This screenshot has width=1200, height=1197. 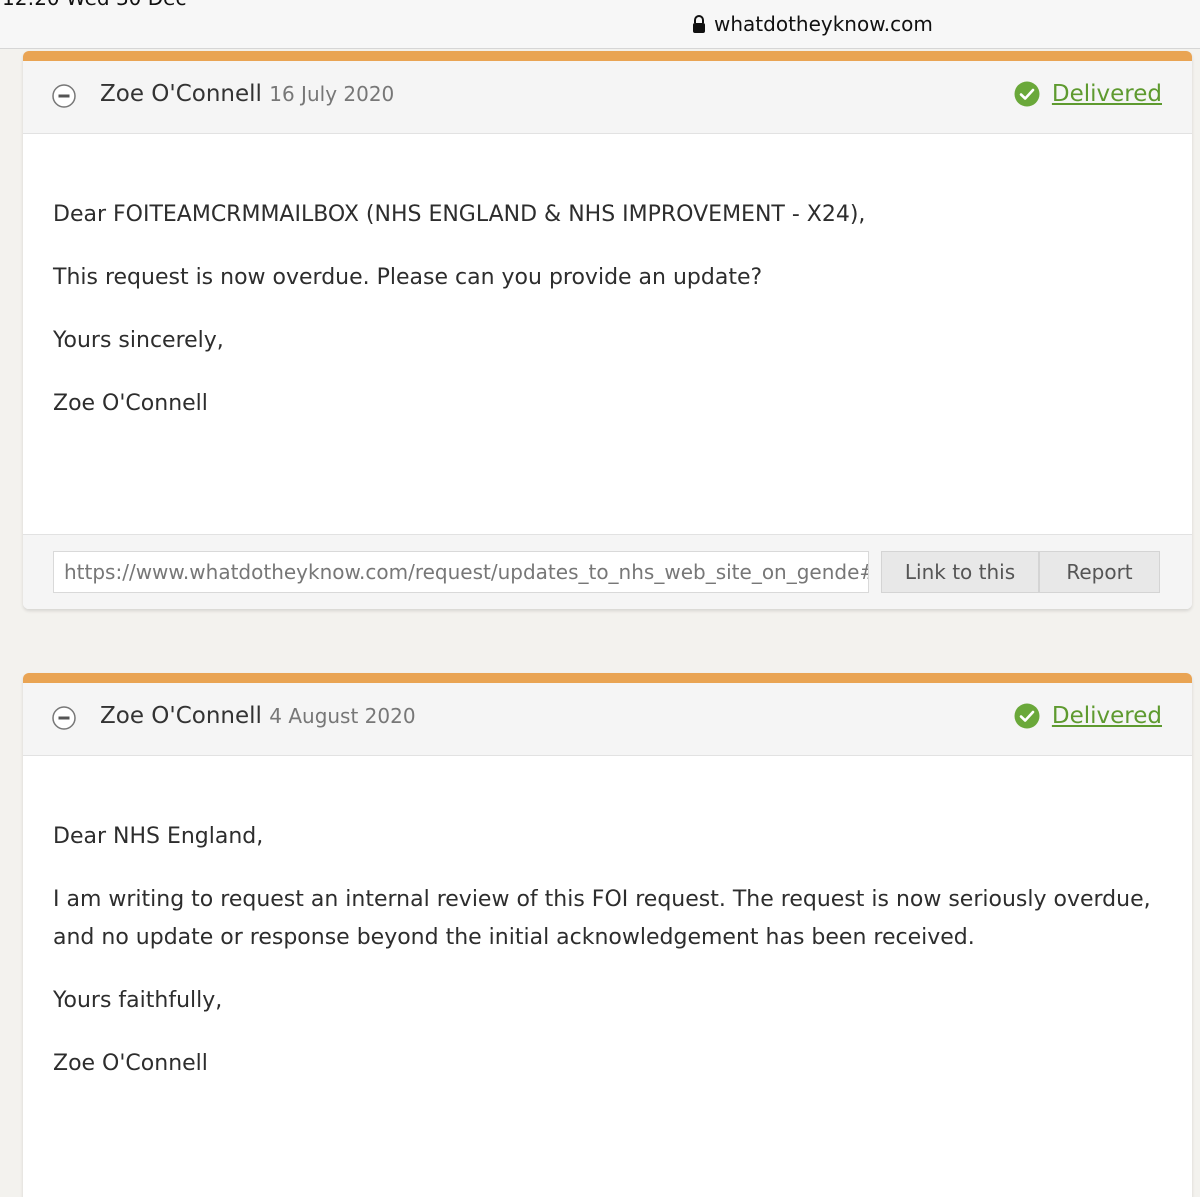 What do you see at coordinates (332, 94) in the screenshot?
I see `message-date: 16 July 2020` at bounding box center [332, 94].